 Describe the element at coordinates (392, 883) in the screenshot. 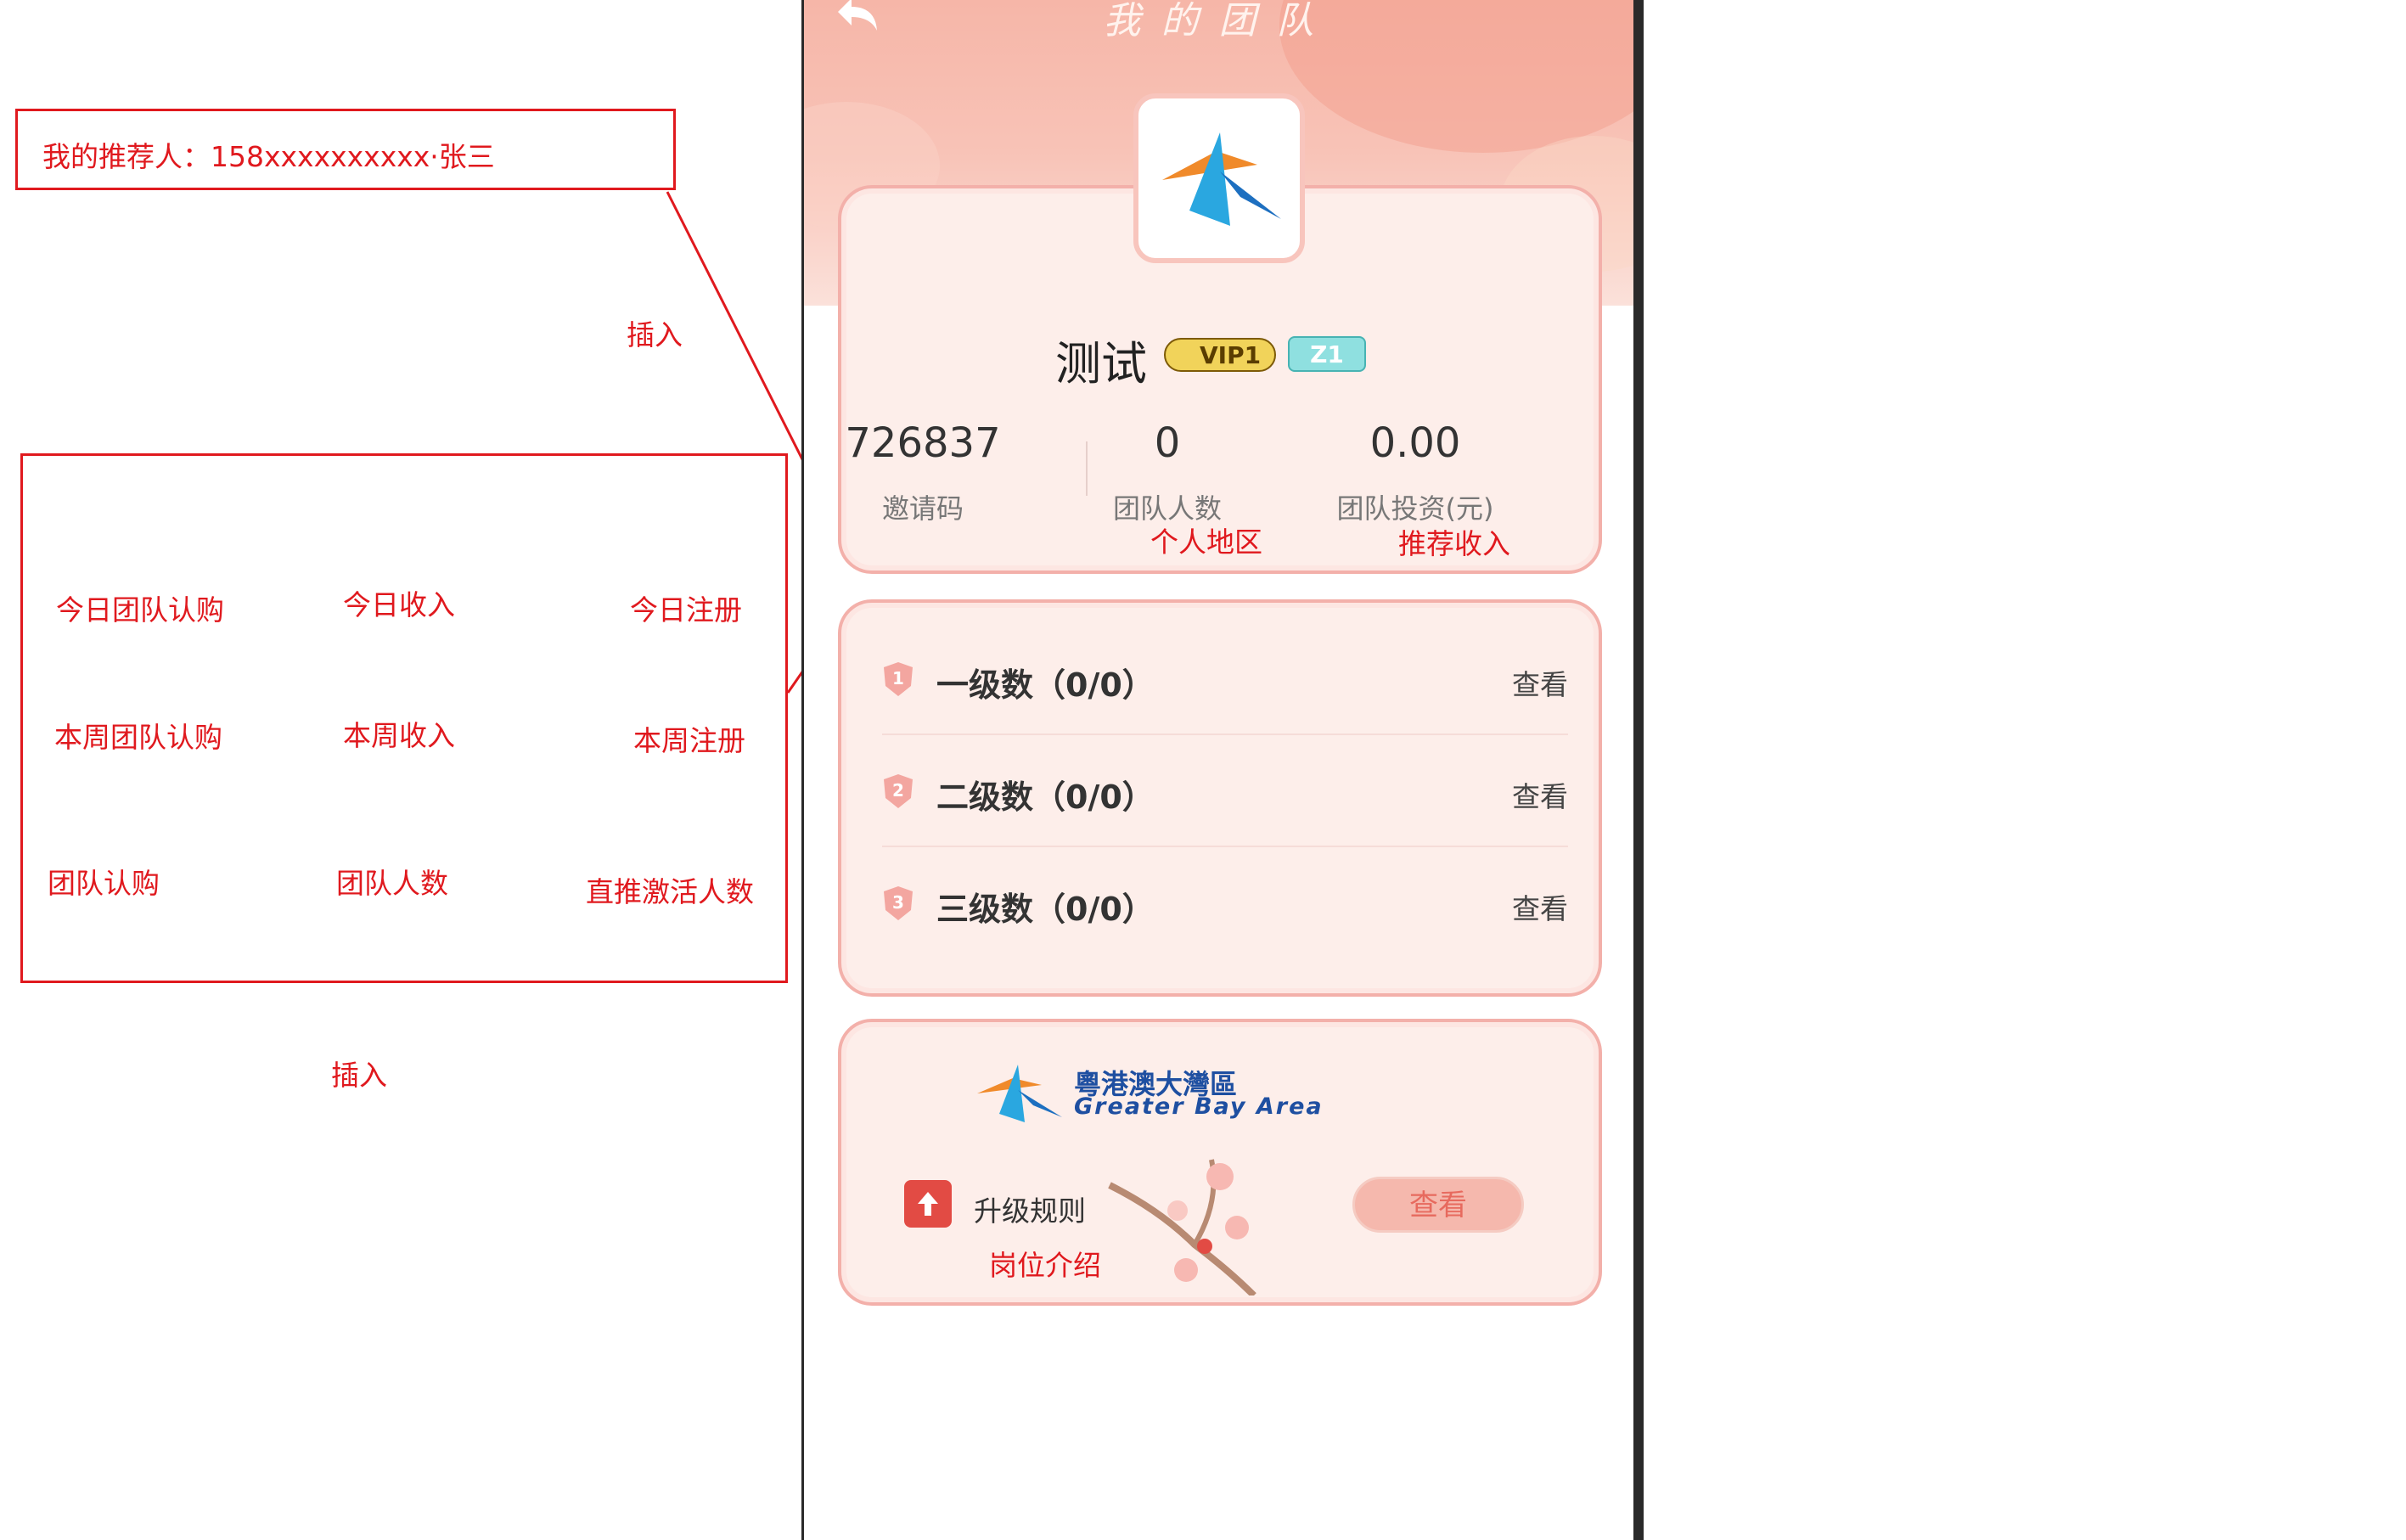

I see `grid-team-count: 团队人数` at that location.